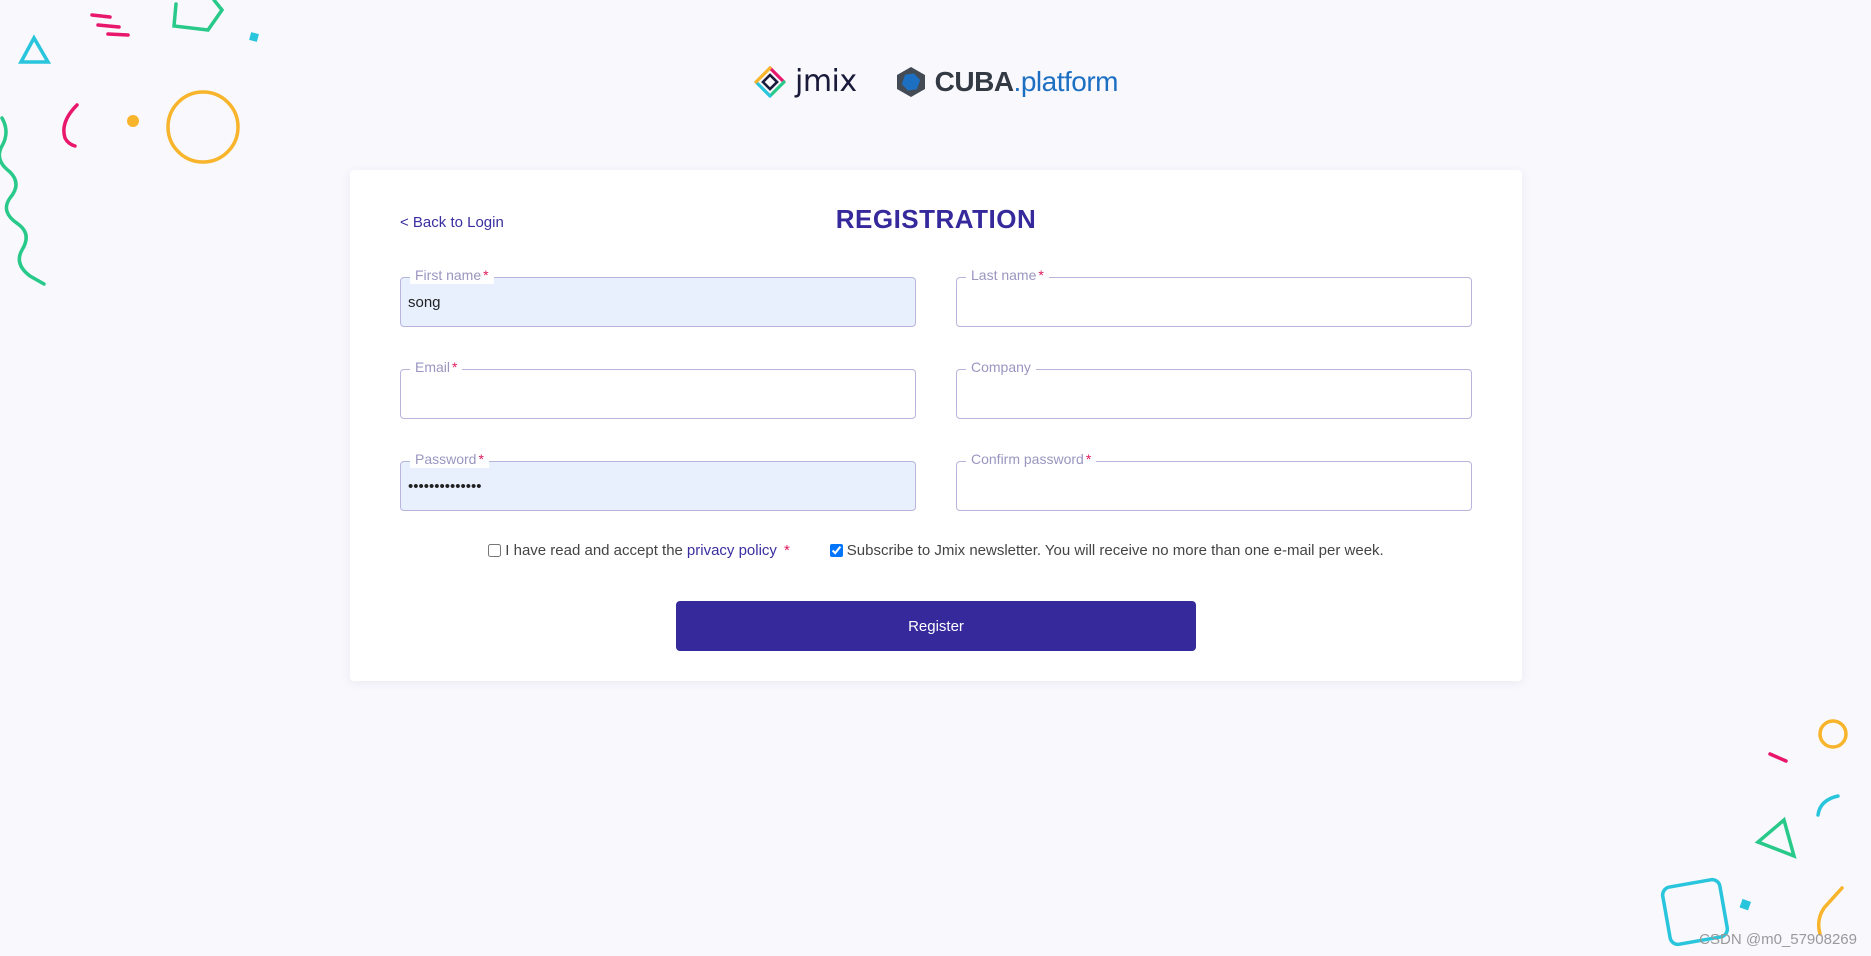  Describe the element at coordinates (1209, 394) in the screenshot. I see `company-input` at that location.